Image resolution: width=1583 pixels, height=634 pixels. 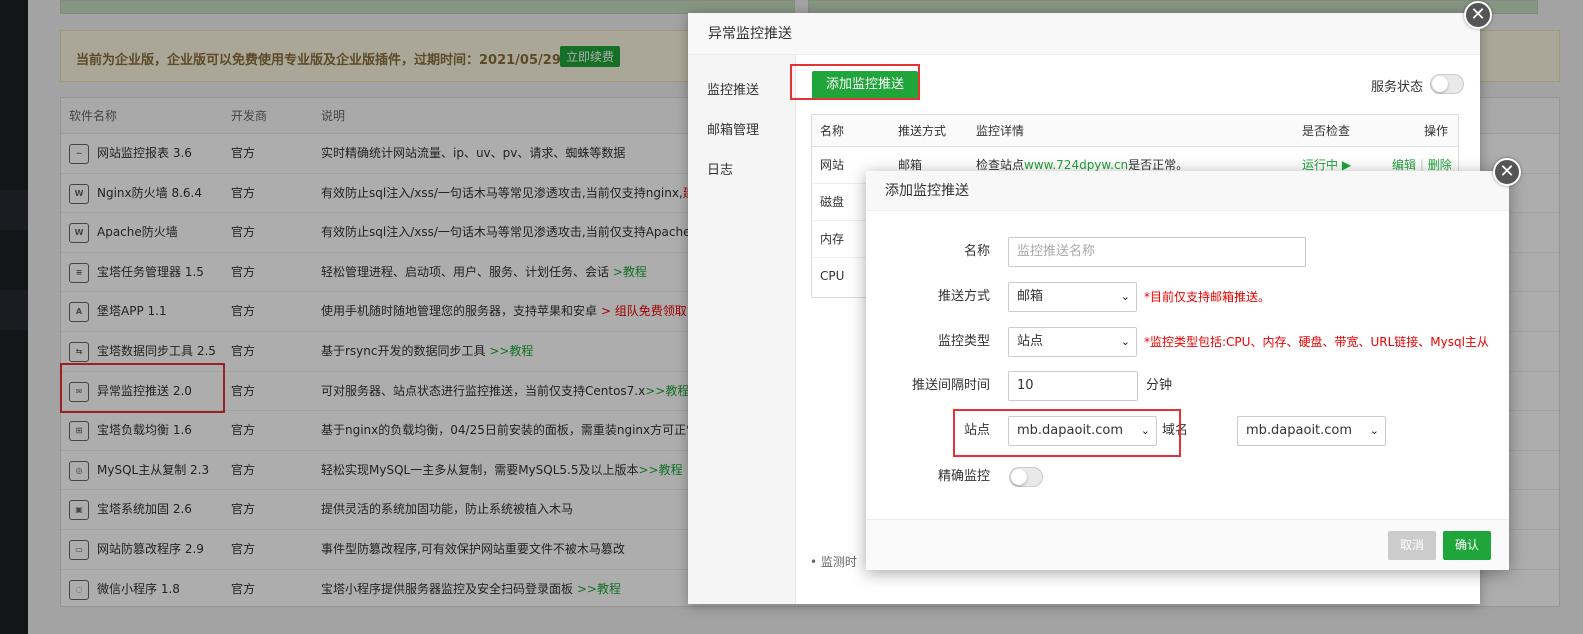 I want to click on th-check: 是否检查, so click(x=1326, y=131).